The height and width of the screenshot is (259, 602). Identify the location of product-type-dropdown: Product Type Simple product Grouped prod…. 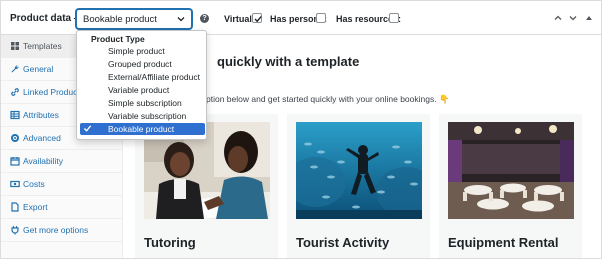
(141, 85).